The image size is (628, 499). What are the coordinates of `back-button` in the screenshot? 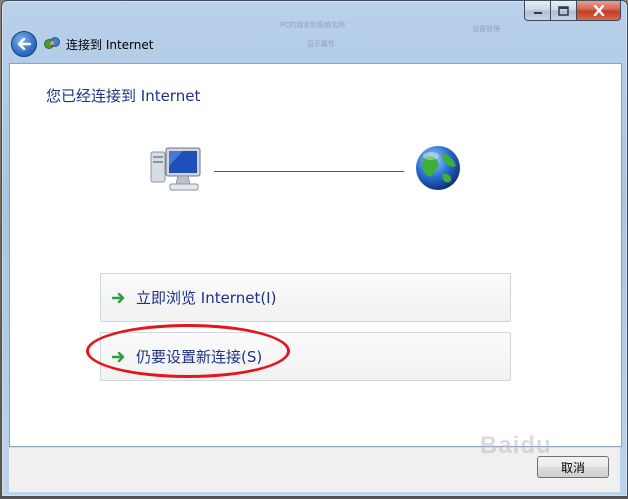 It's located at (24, 44).